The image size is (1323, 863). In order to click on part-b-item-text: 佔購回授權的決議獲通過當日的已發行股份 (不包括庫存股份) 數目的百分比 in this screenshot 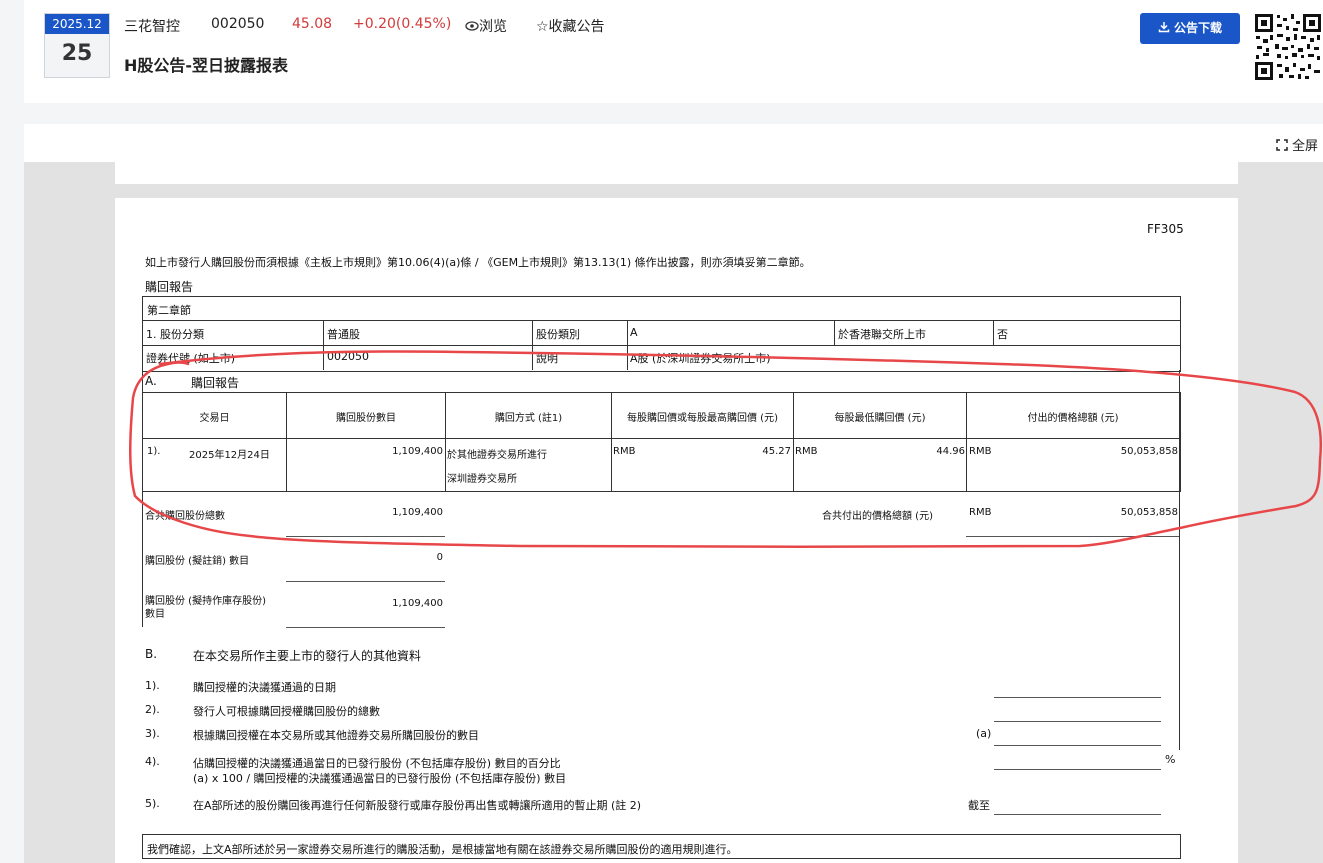, I will do `click(377, 763)`.